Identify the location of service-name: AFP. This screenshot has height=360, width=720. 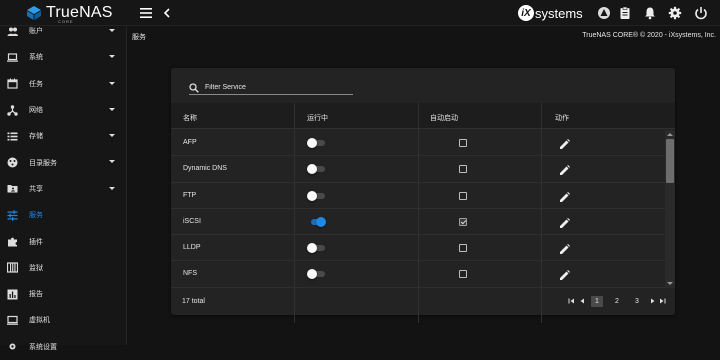
(190, 142).